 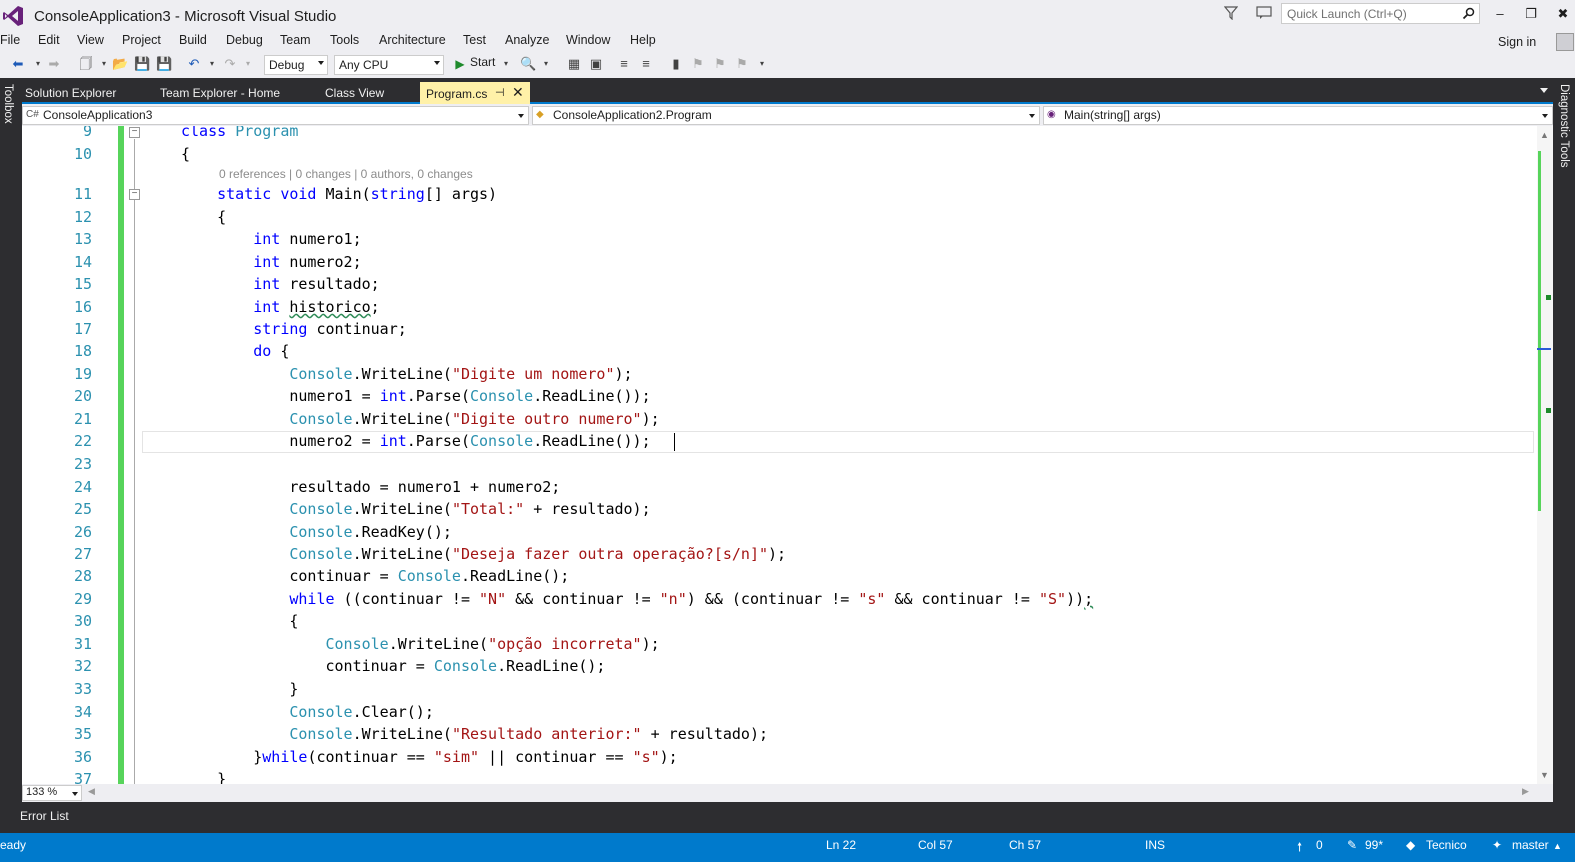 I want to click on pencil-icon: ✎, so click(x=1352, y=845).